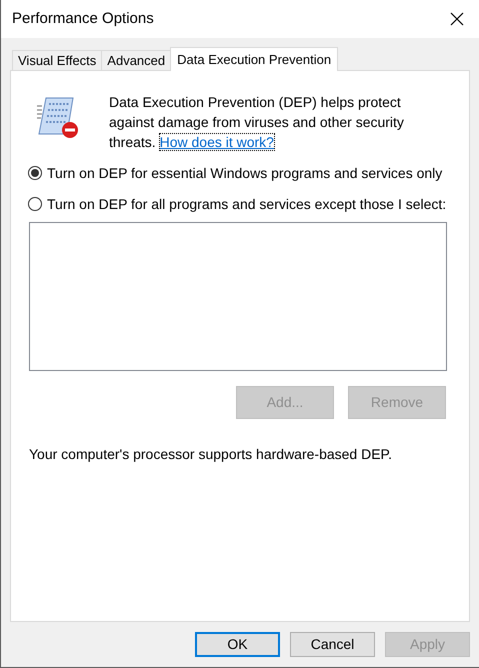 The width and height of the screenshot is (479, 668). What do you see at coordinates (211, 454) in the screenshot?
I see `processor-note: Your computer's processor supports hardware-based DEP.` at bounding box center [211, 454].